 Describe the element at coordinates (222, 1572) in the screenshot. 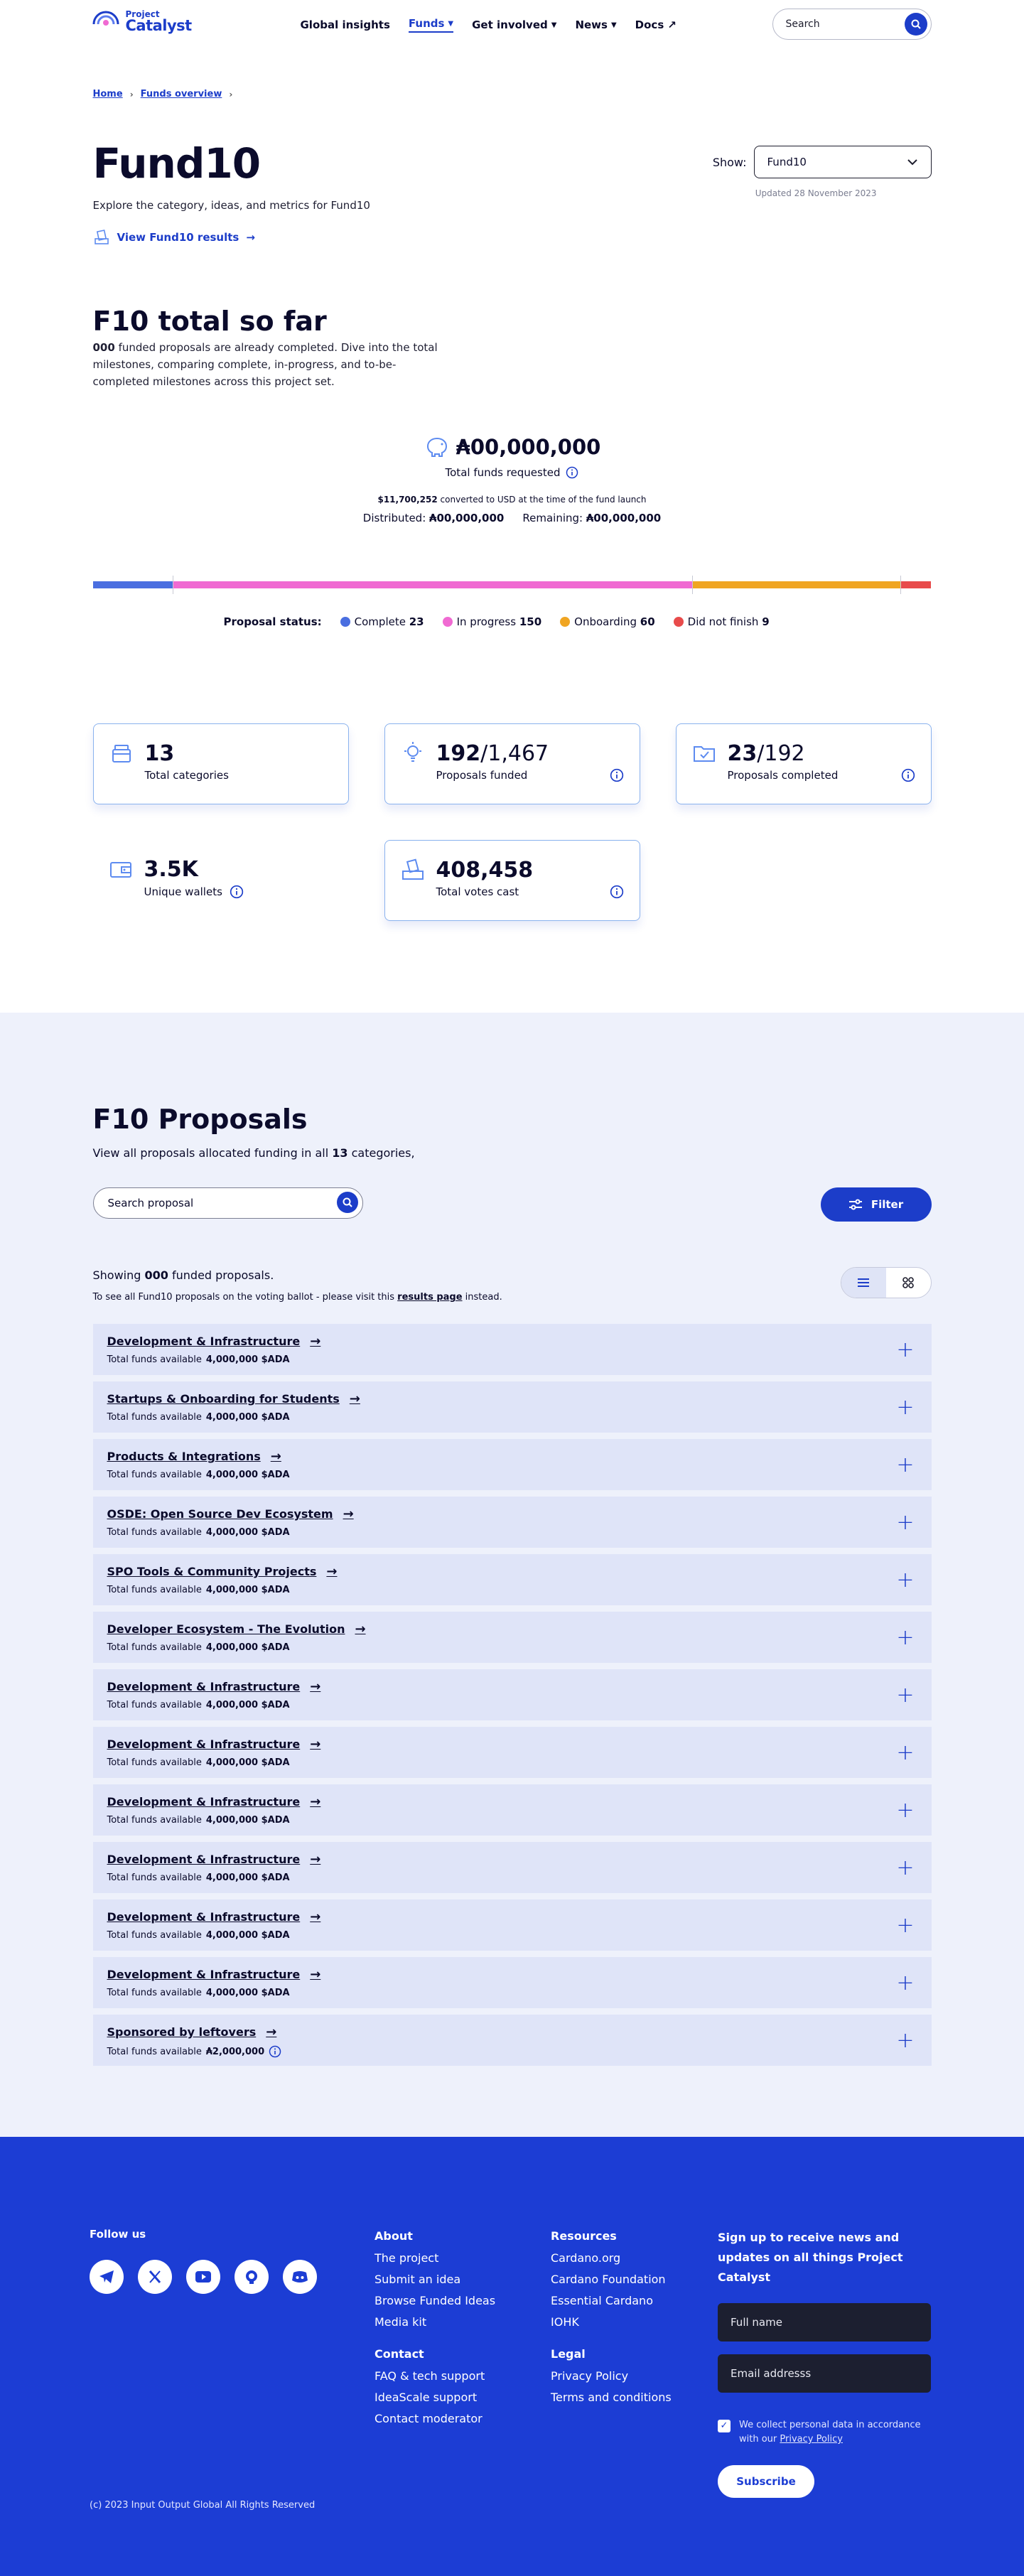

I see `category-link: SPO Tools & Community Projects →` at that location.